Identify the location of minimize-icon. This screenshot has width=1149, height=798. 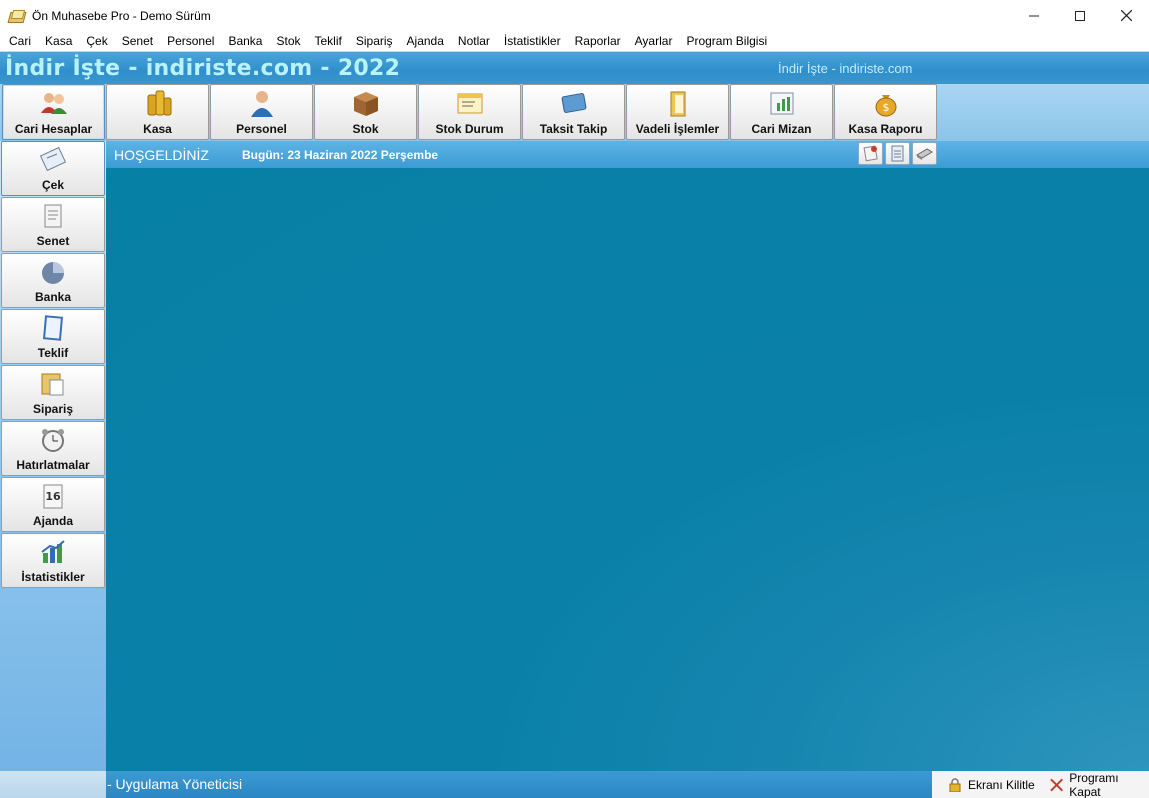
(1034, 15).